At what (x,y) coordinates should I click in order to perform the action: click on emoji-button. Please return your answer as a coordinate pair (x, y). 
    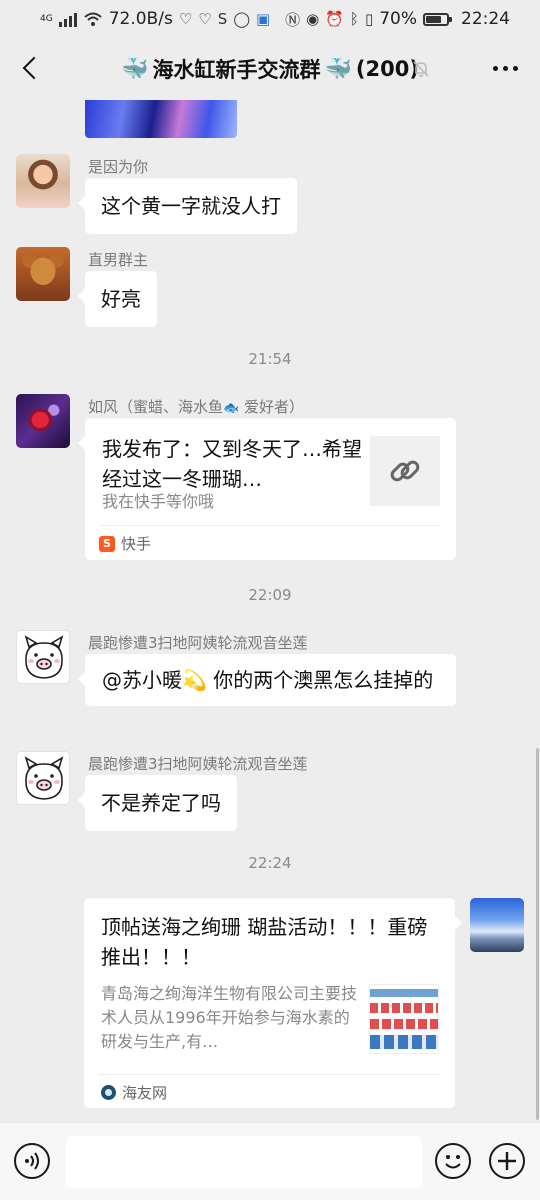
    Looking at the image, I should click on (453, 1161).